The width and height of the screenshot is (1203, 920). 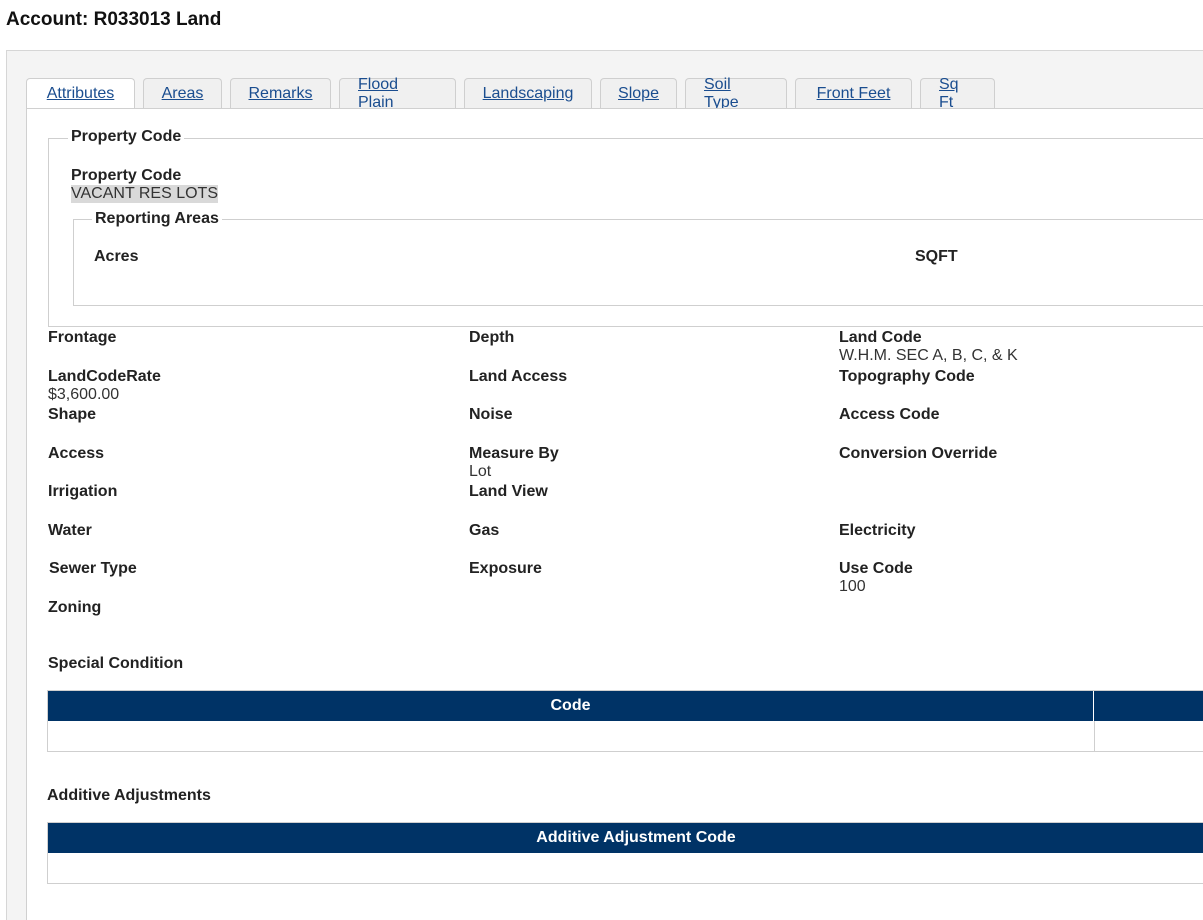 I want to click on land-code-rate-value: $3,600.00, so click(x=84, y=394).